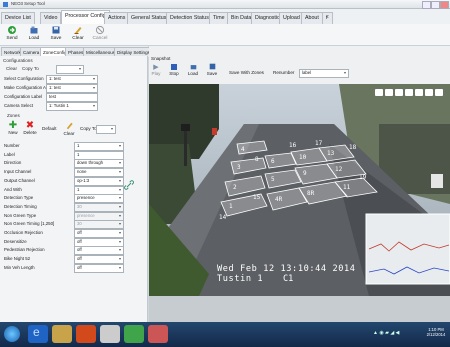 This screenshot has height=347, width=450. What do you see at coordinates (149, 18) in the screenshot?
I see `tab-general-status: General Status` at bounding box center [149, 18].